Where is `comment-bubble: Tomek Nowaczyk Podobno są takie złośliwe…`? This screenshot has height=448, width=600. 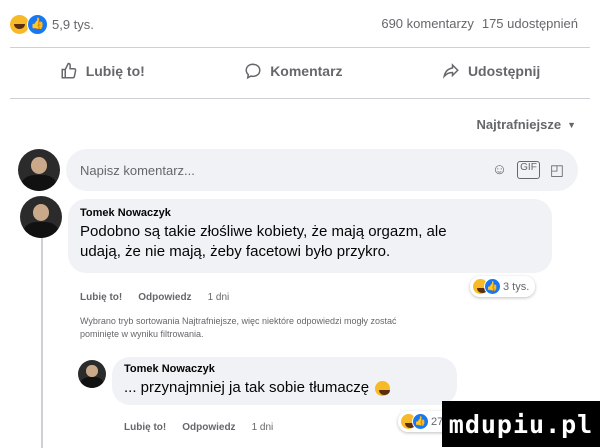
comment-bubble: Tomek Nowaczyk Podobno są takie złośliwe… is located at coordinates (310, 236).